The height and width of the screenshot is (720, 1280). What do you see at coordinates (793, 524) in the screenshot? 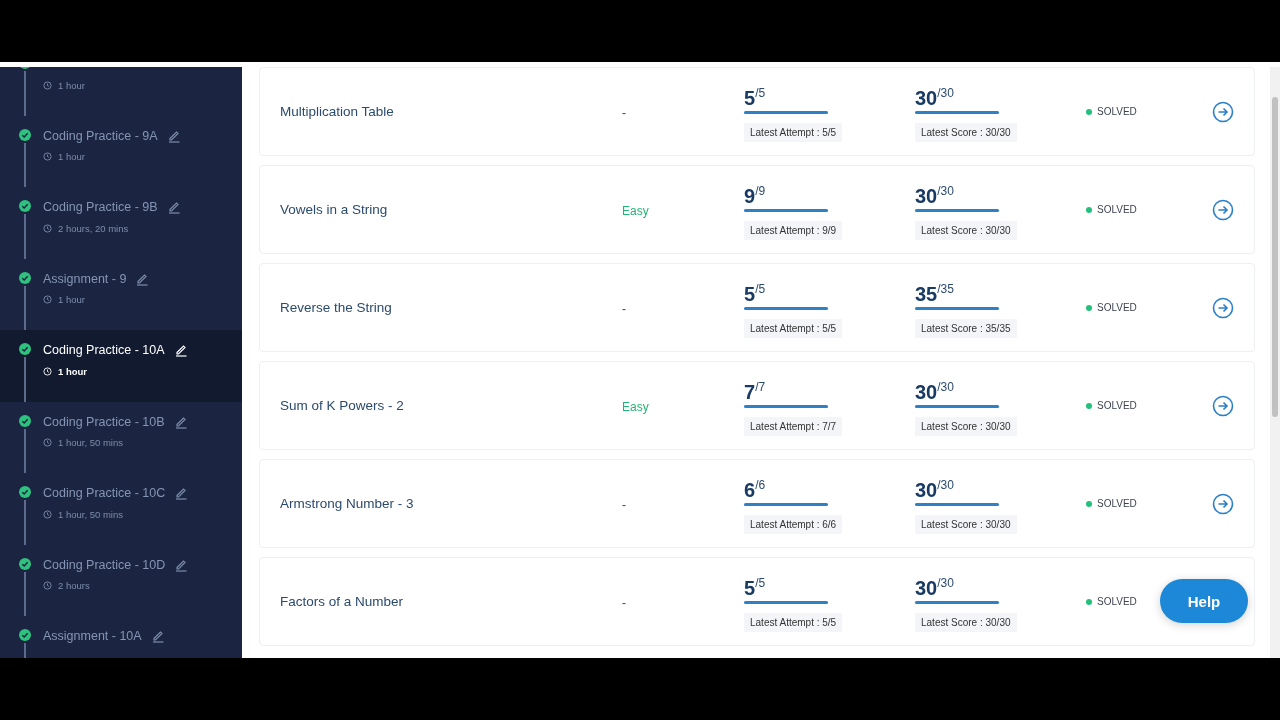
I see `latest-attempt-label: Latest Attempt : 6/6` at bounding box center [793, 524].